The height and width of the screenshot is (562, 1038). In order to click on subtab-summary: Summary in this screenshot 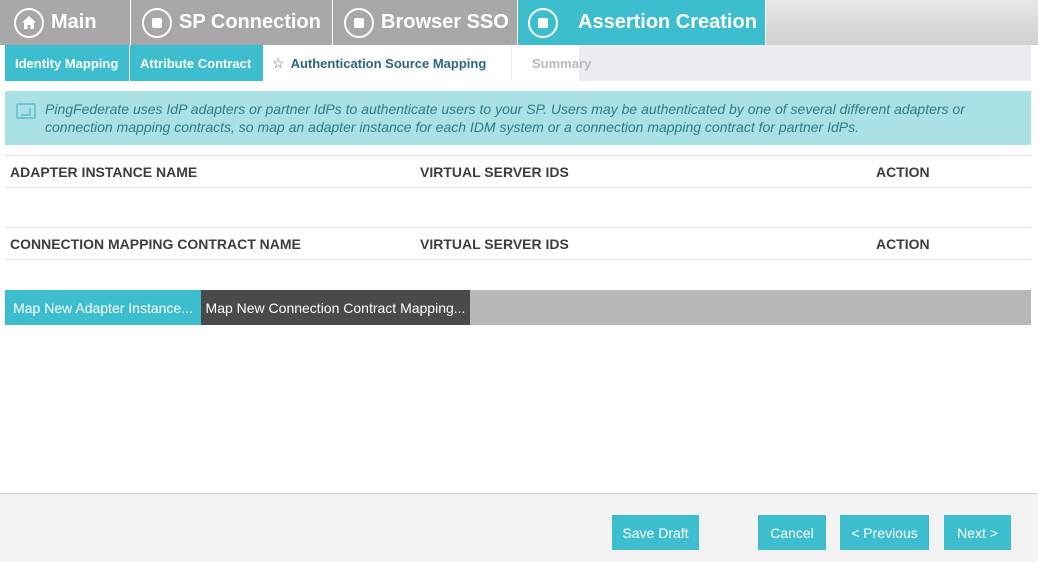, I will do `click(551, 63)`.